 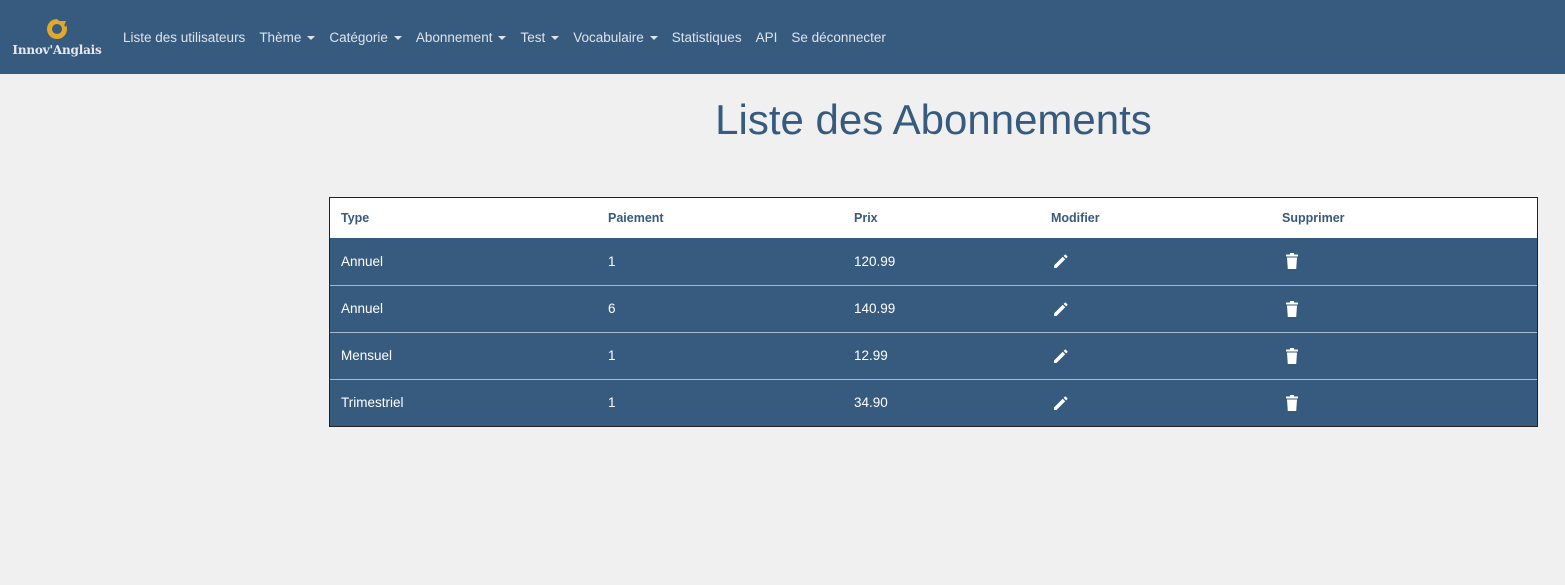 What do you see at coordinates (454, 37) in the screenshot?
I see `nav-item-label: Abonnement` at bounding box center [454, 37].